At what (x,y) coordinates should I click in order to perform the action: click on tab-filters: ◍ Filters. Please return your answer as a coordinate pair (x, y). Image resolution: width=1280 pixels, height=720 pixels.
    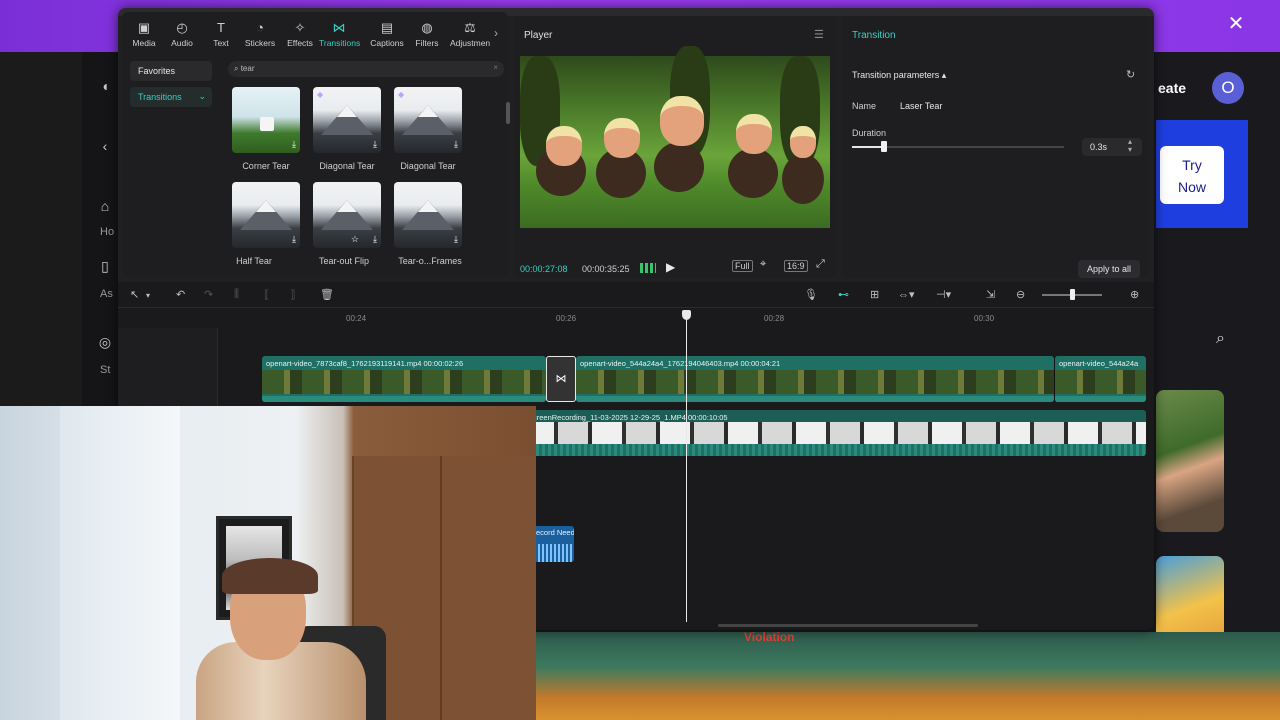
    Looking at the image, I should click on (427, 34).